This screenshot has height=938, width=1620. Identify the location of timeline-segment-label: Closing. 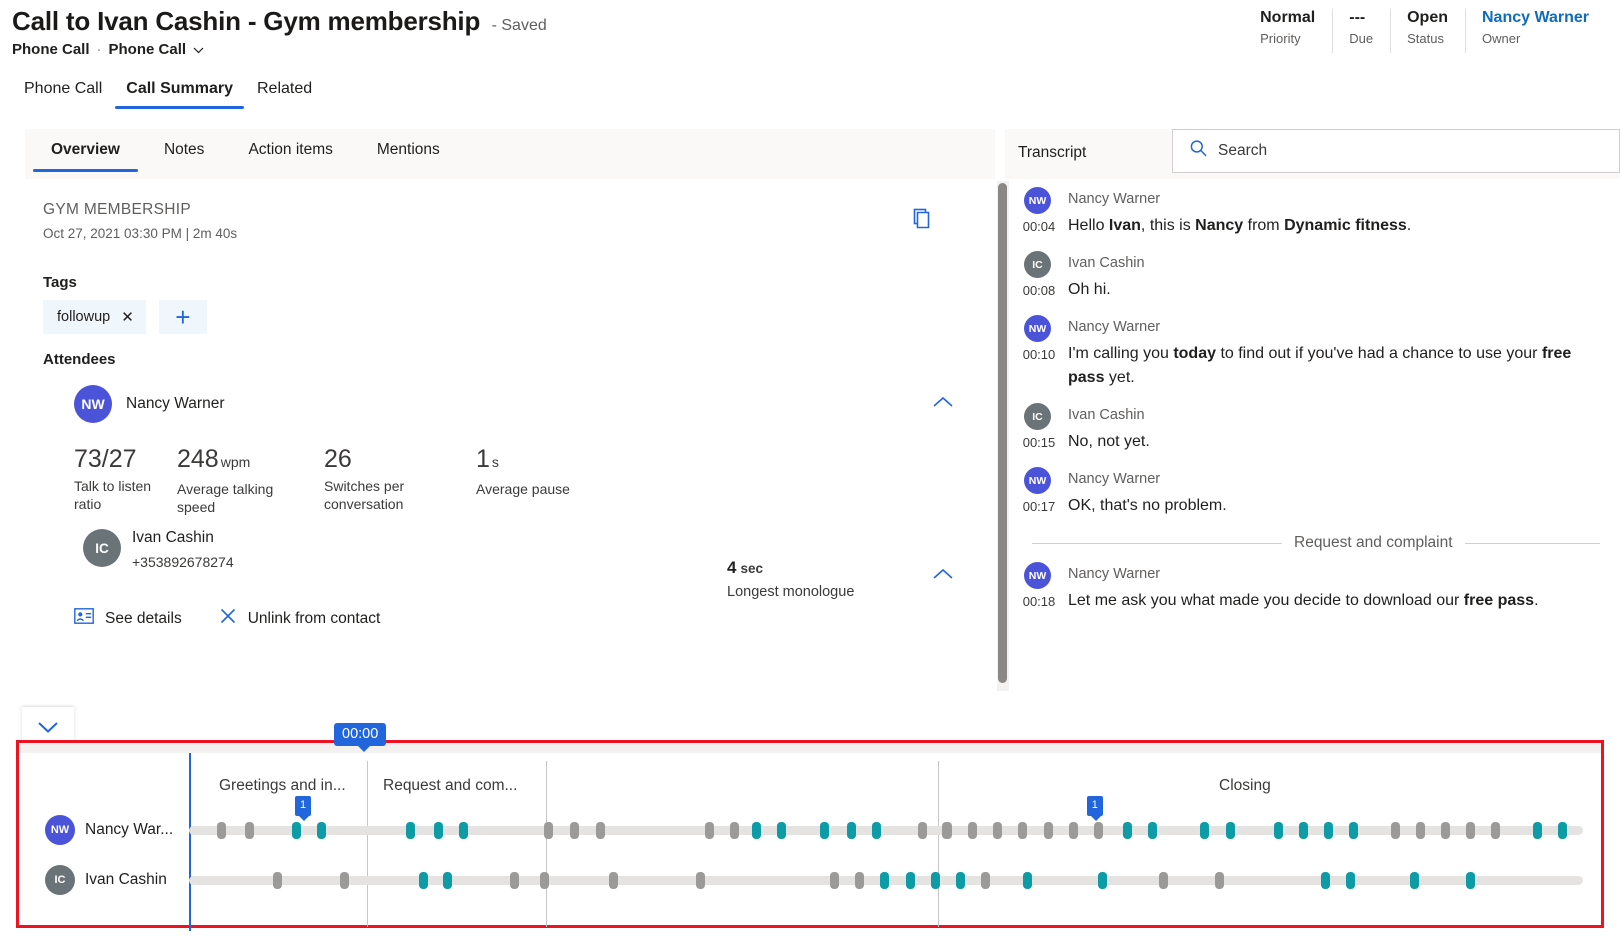
(1245, 786).